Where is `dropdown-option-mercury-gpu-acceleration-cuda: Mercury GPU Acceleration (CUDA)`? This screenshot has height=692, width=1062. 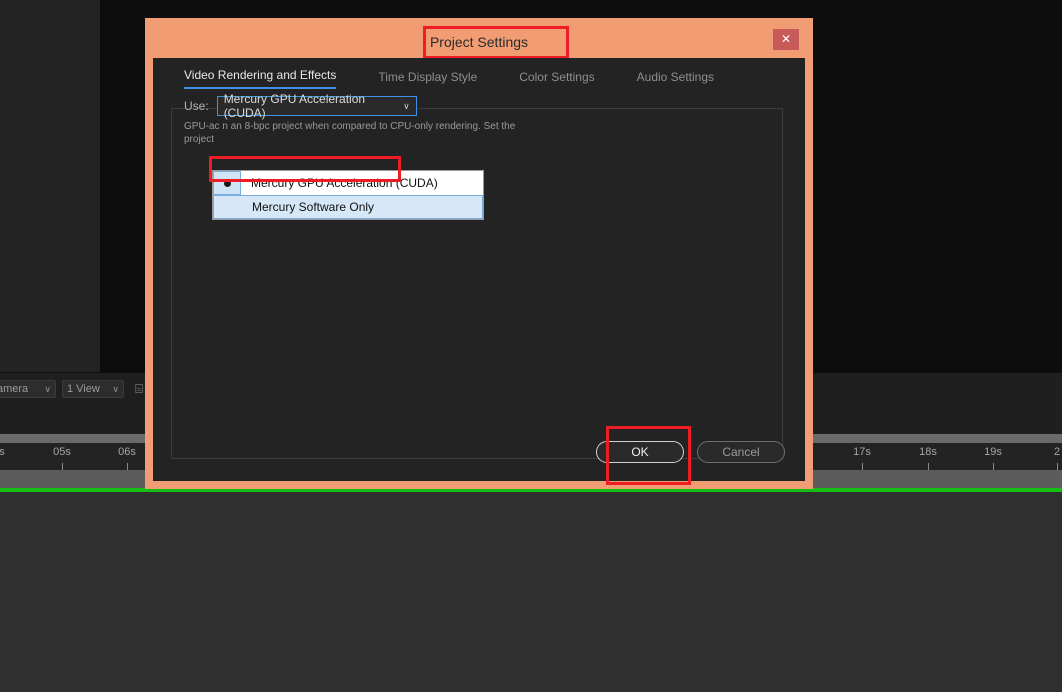
dropdown-option-mercury-gpu-acceleration-cuda: Mercury GPU Acceleration (CUDA) is located at coordinates (348, 183).